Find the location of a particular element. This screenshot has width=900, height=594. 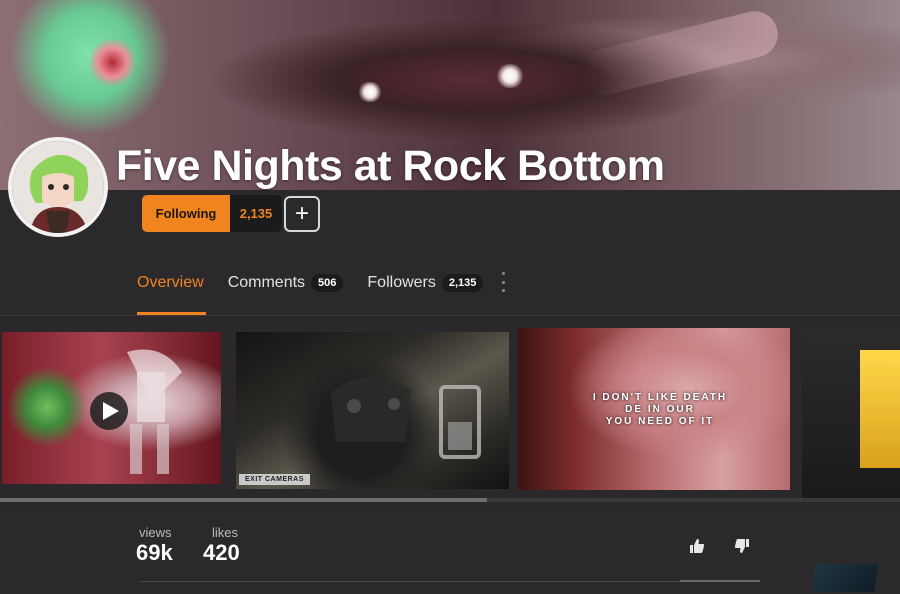

meme-caption-line3: YOU NEED OF IT is located at coordinates (660, 421).